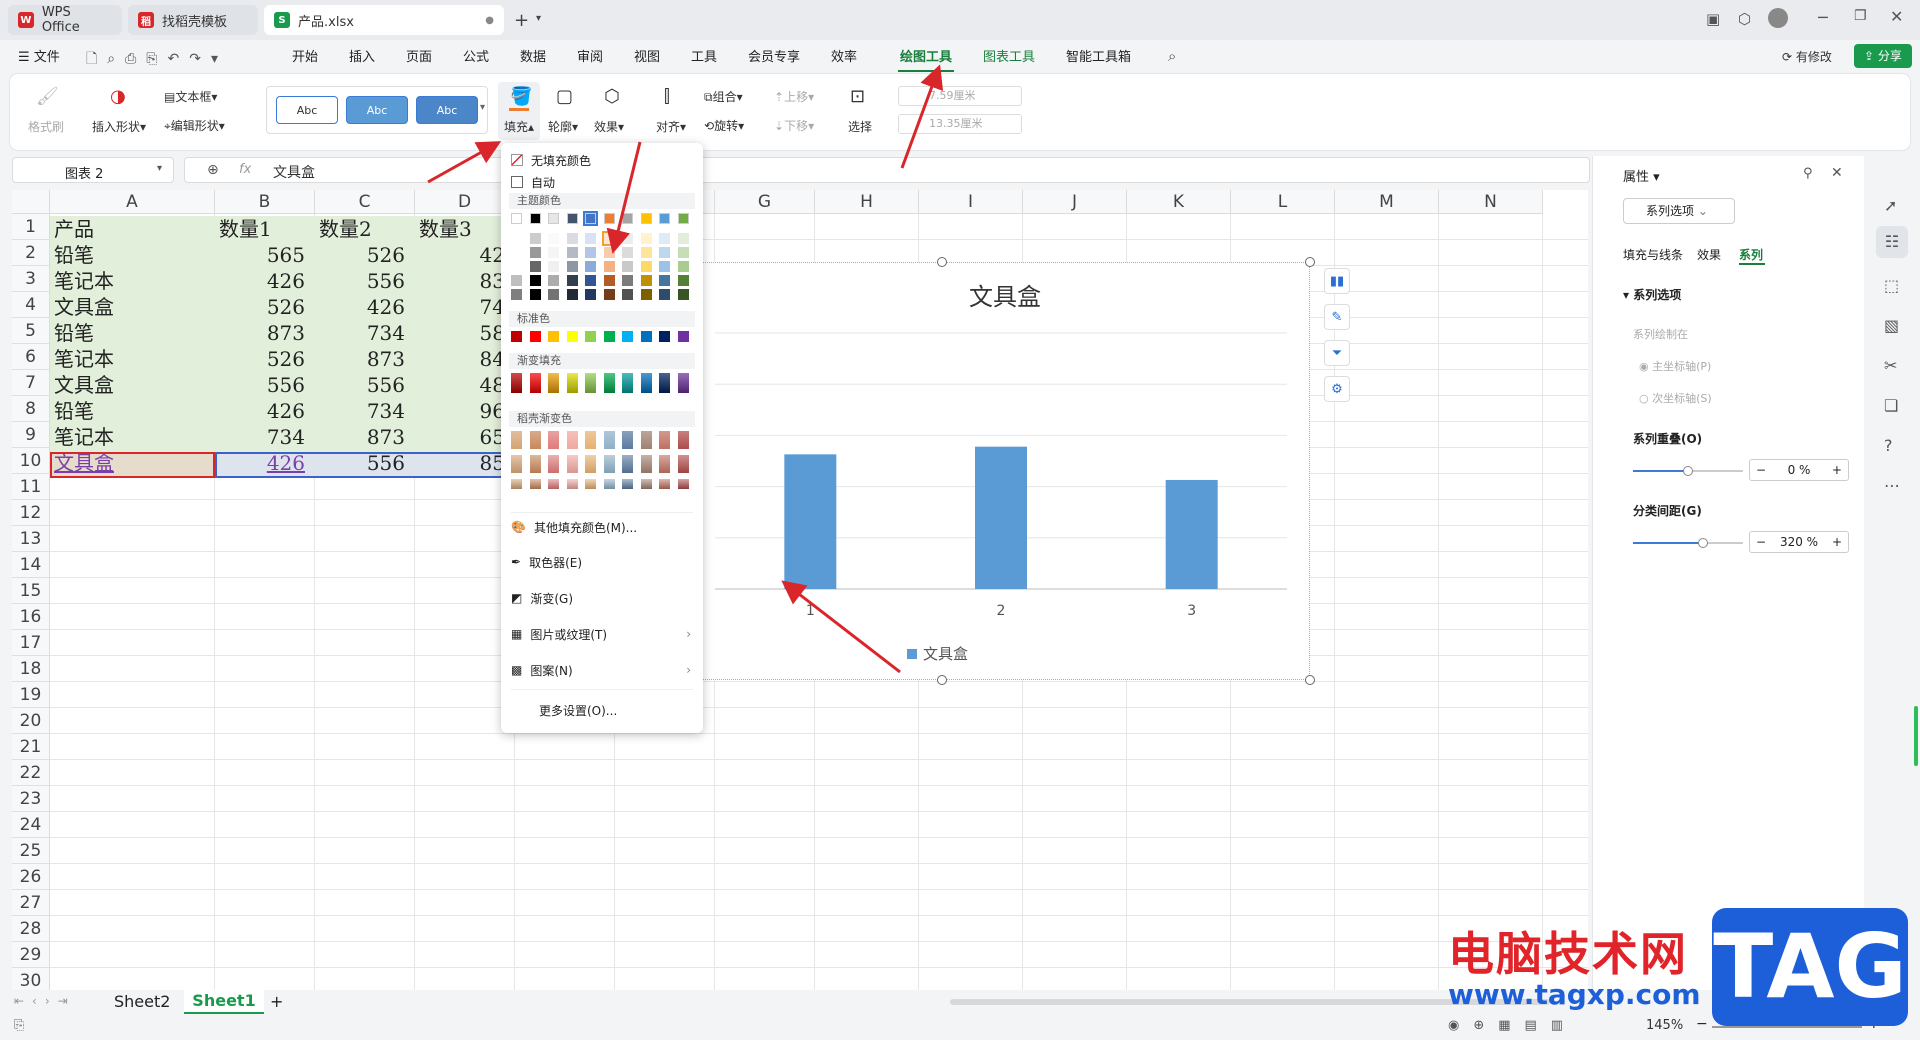 The image size is (1920, 1040). Describe the element at coordinates (922, 116) in the screenshot. I see `arrow-to-drawing-tools` at that location.